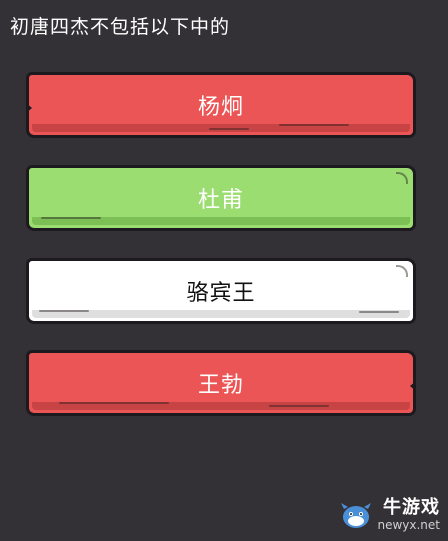 The image size is (448, 541). I want to click on option-label: 杜甫, so click(220, 200).